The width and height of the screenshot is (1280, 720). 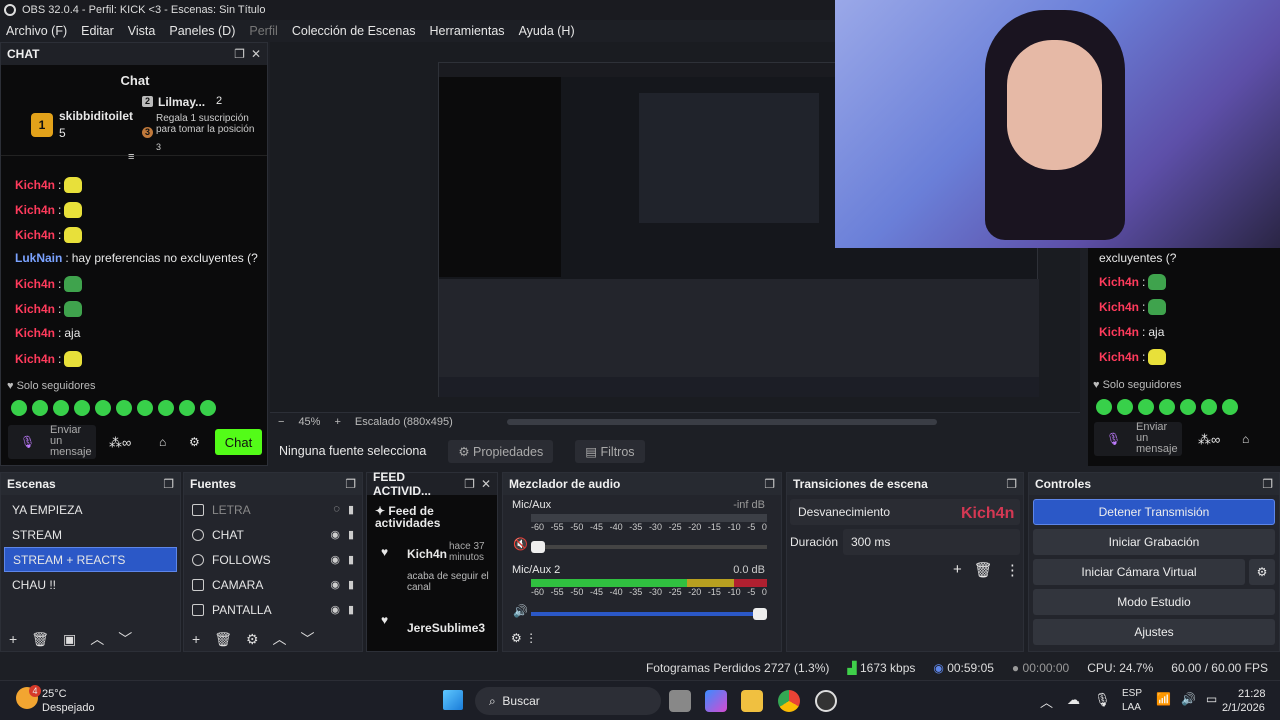 I want to click on clock-date: 2/1/2026, so click(x=1243, y=708).